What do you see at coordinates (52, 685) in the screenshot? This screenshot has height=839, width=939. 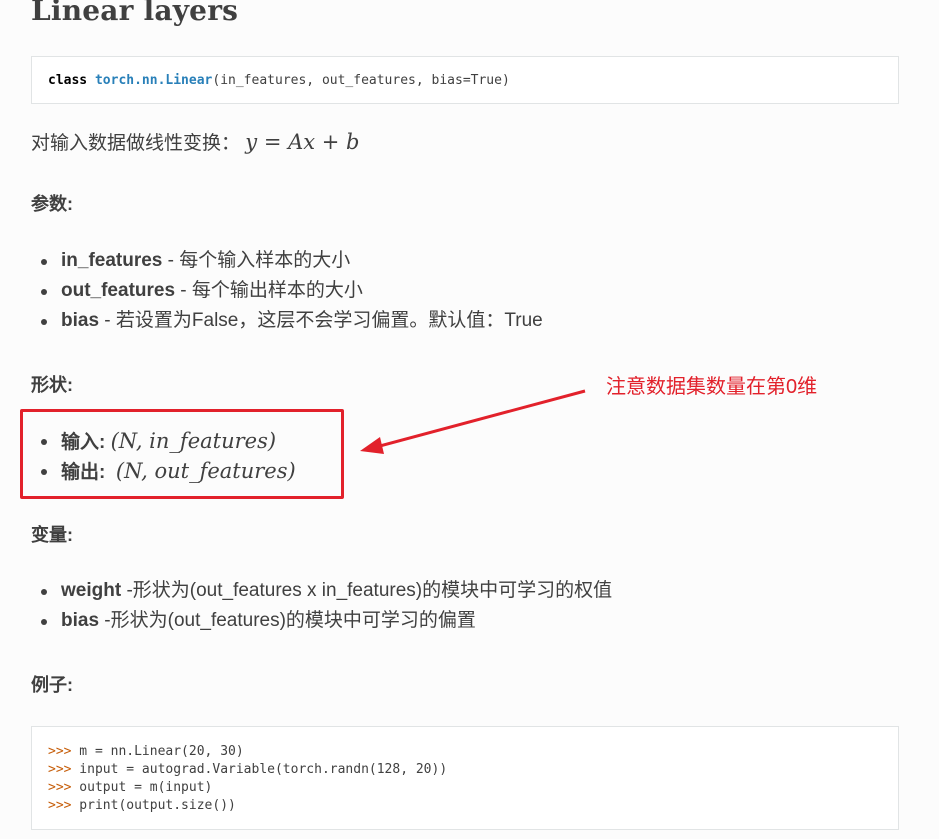 I see `example-heading: 例子:` at bounding box center [52, 685].